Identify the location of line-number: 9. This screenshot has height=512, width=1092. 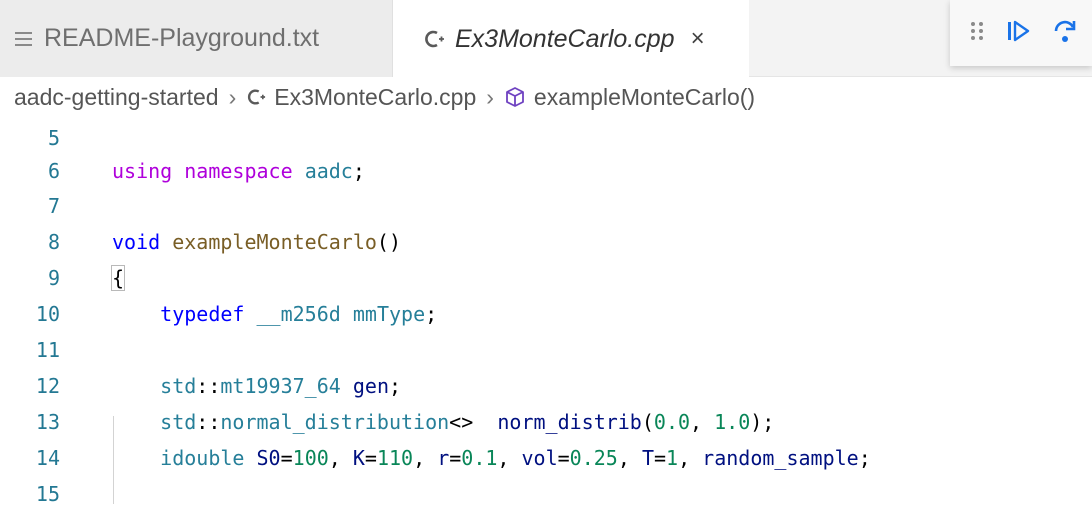
(53, 278).